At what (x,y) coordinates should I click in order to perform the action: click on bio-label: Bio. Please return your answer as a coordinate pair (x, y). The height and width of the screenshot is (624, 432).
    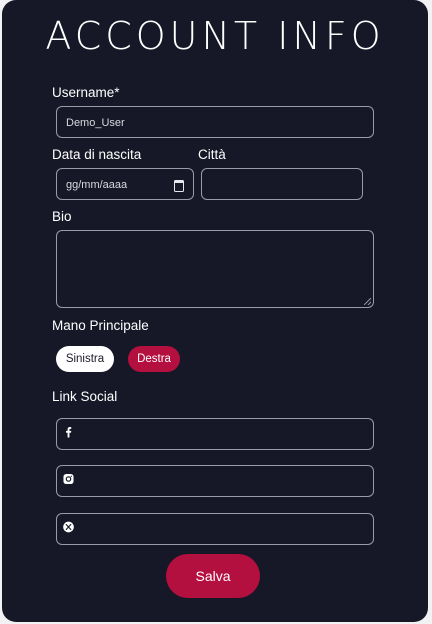
    Looking at the image, I should click on (62, 216).